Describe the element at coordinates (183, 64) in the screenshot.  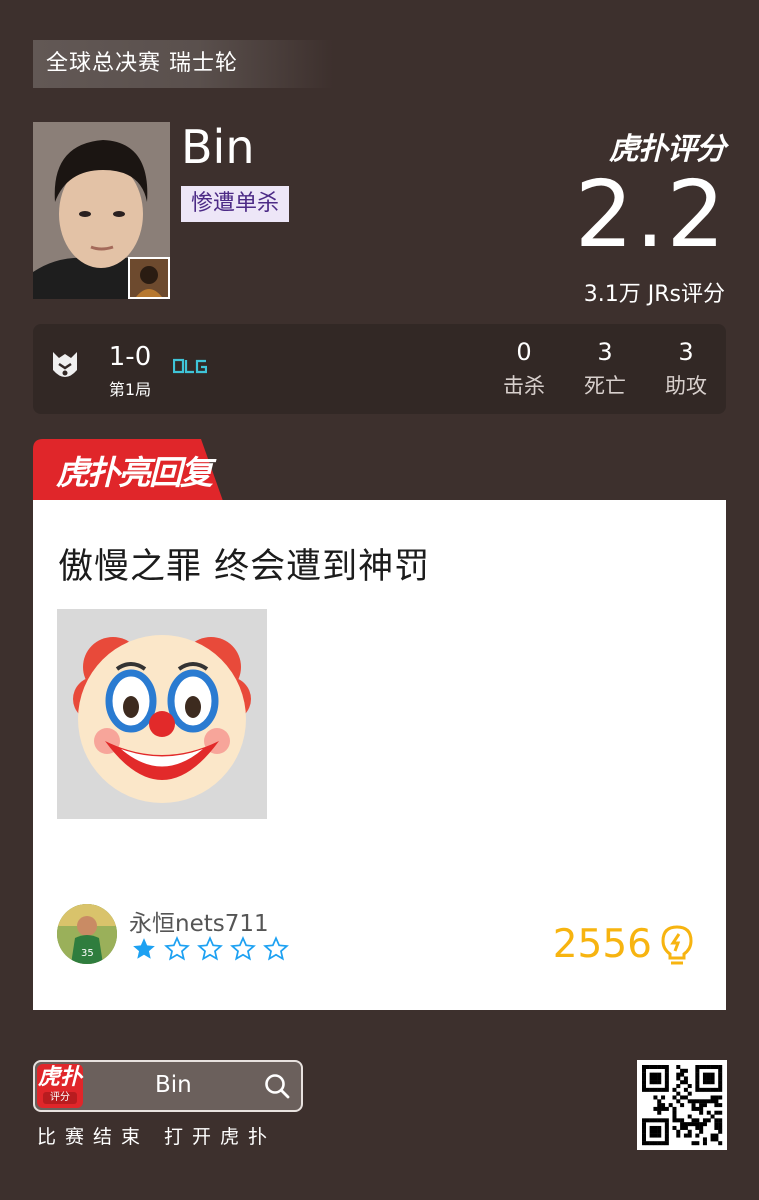
I see `event-tag: 全球总决赛 瑞士轮` at that location.